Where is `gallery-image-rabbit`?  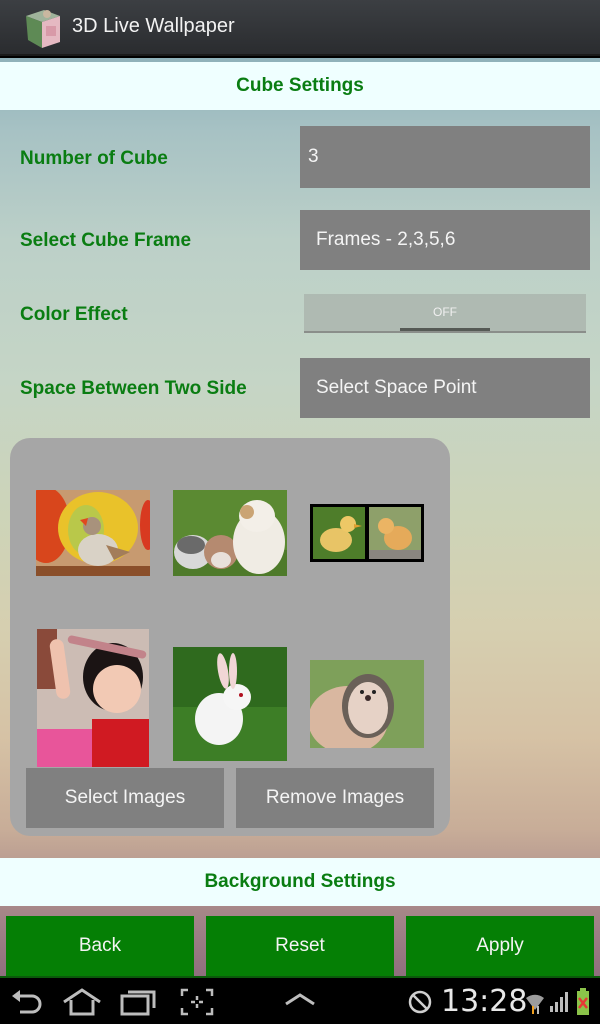
gallery-image-rabbit is located at coordinates (230, 704).